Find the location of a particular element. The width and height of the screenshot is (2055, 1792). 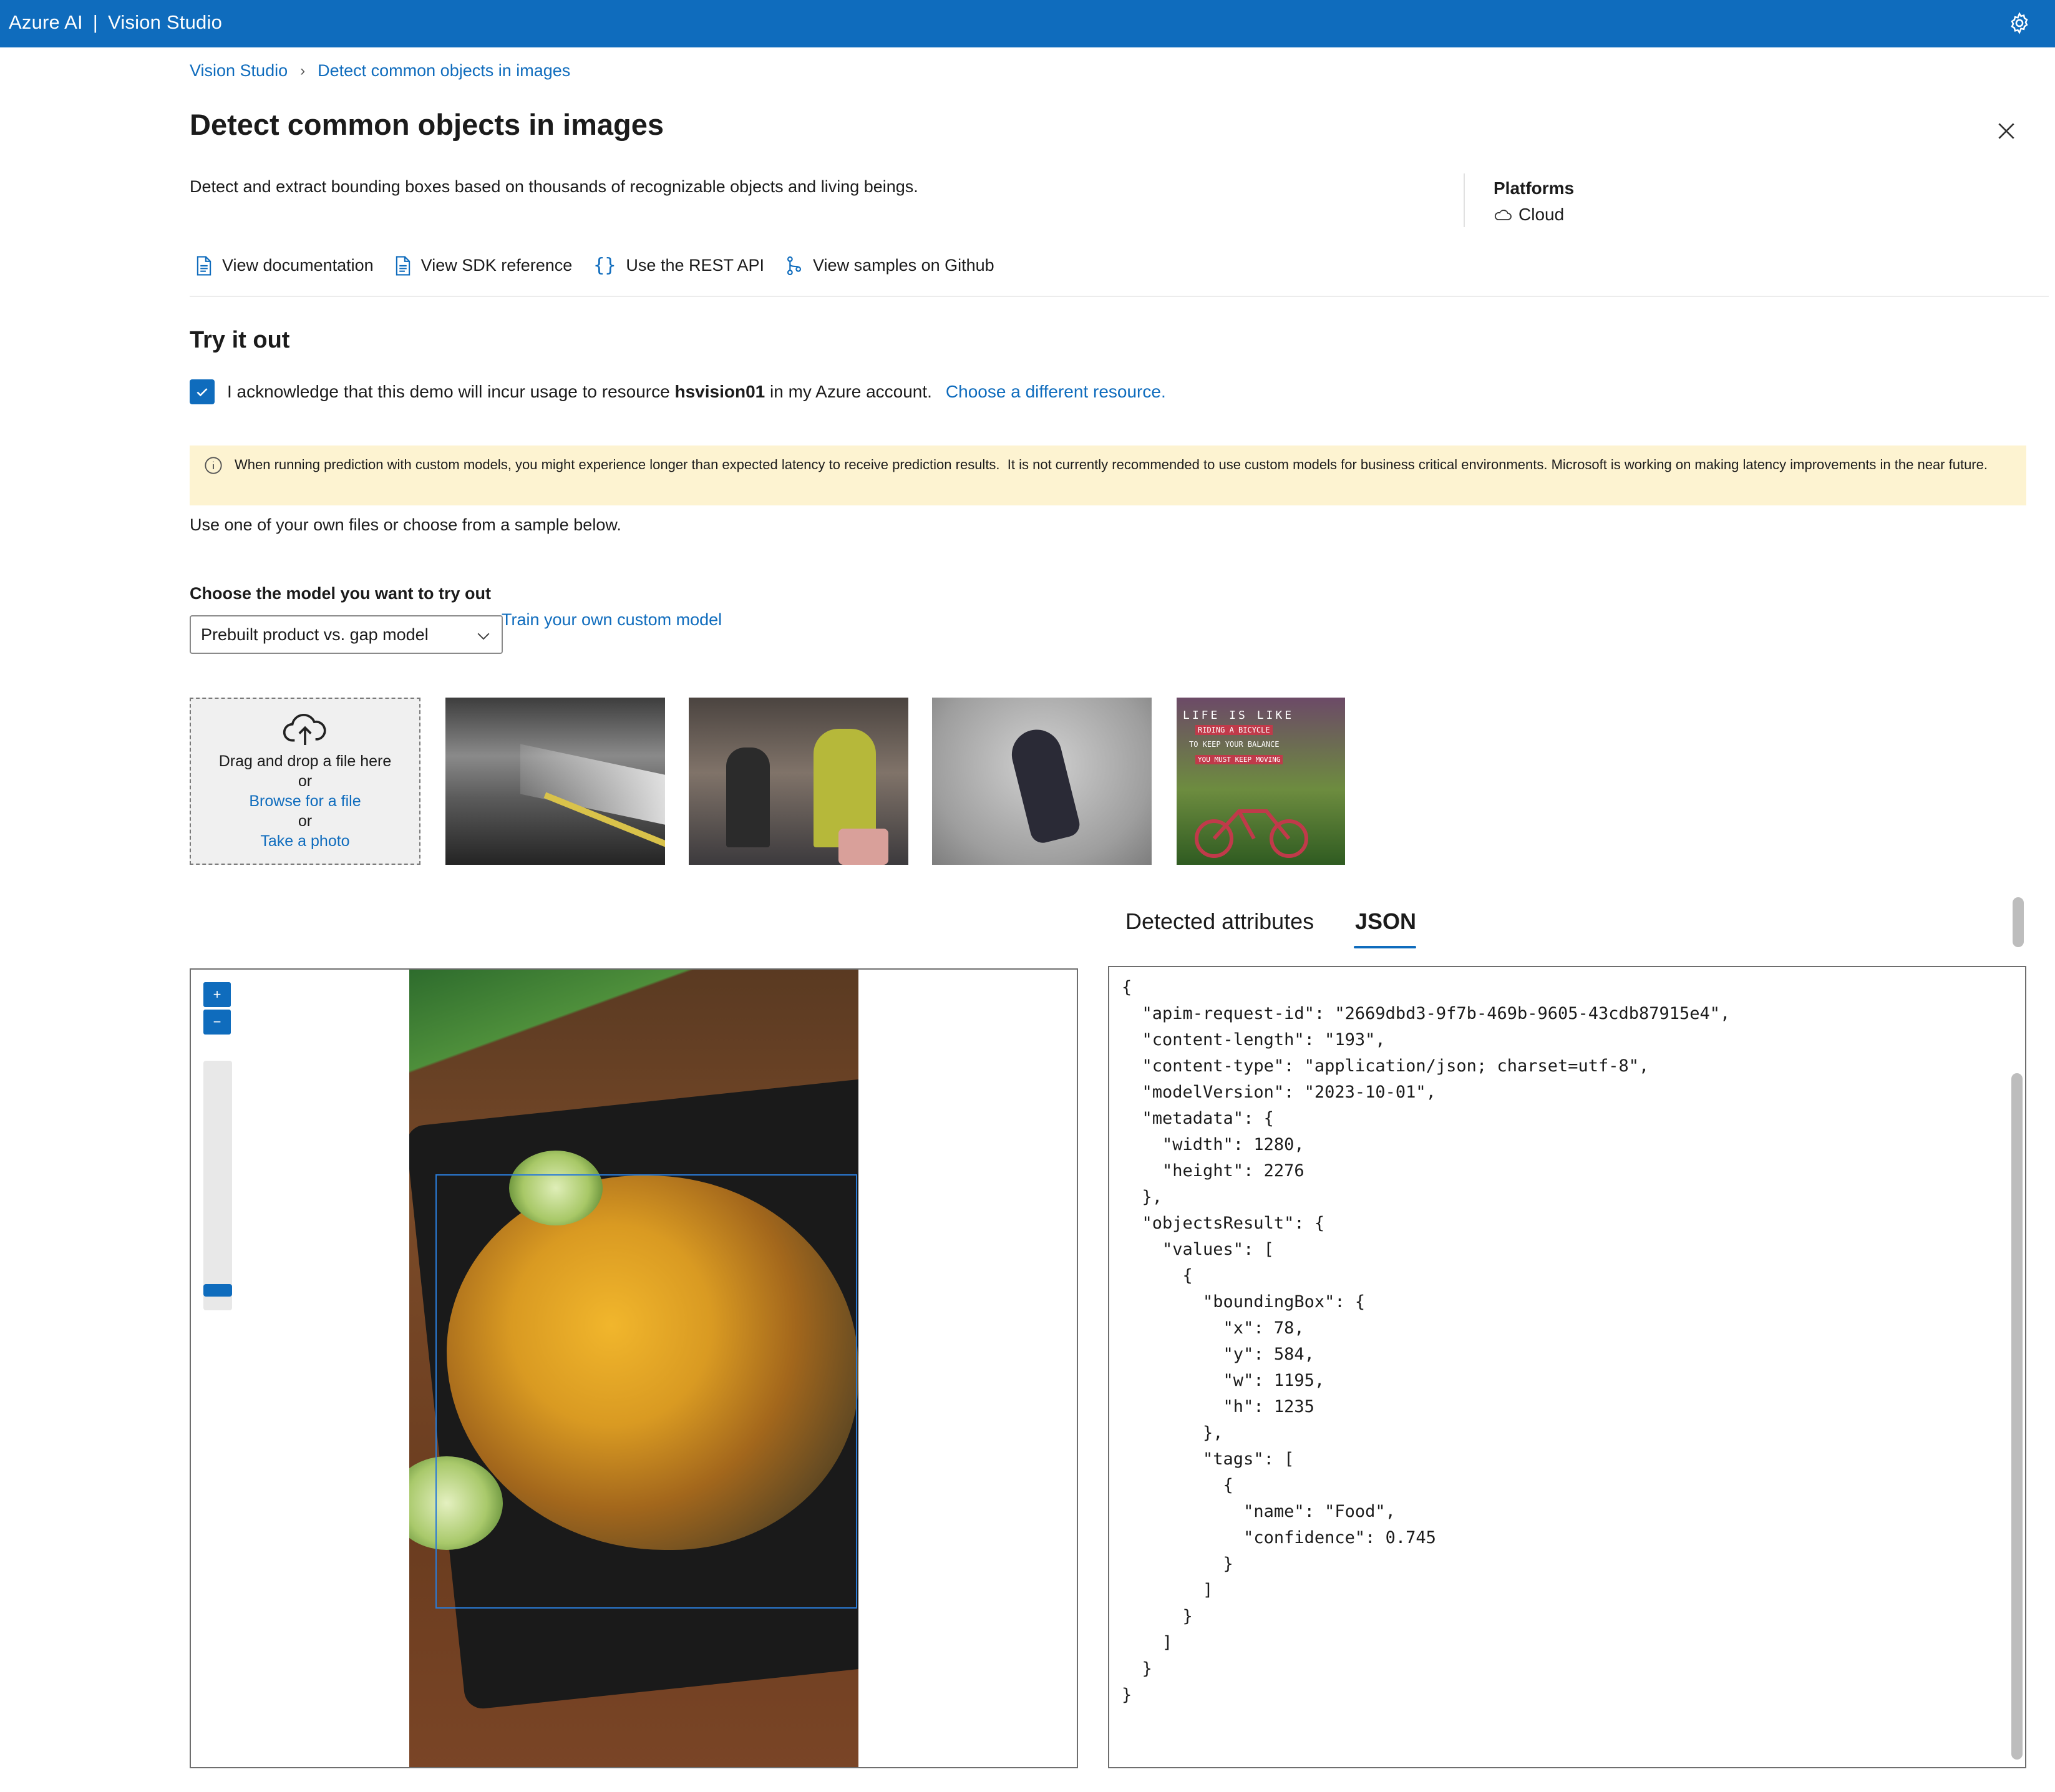

choose-resource-link: Choose a different resource. is located at coordinates (1056, 392).